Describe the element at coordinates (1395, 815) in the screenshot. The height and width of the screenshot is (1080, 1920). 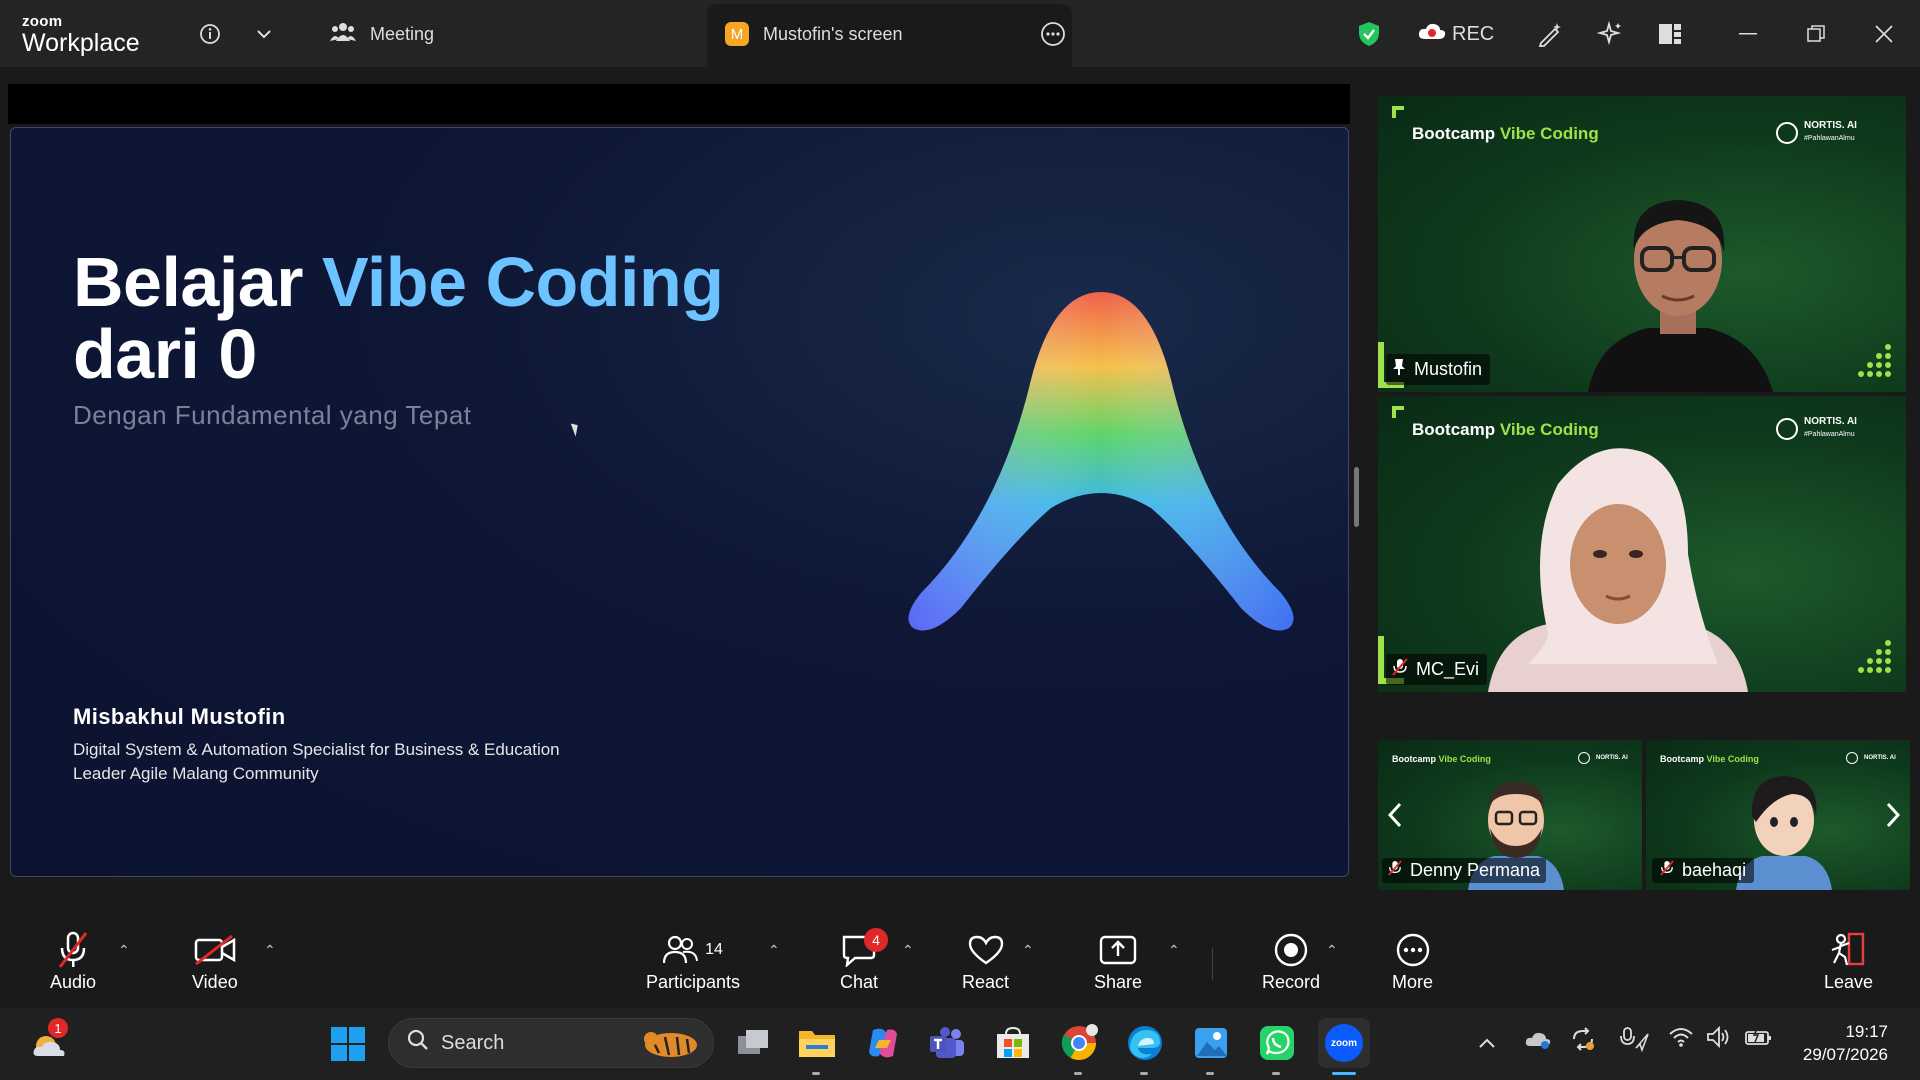
I see `gallery-prev-button` at that location.